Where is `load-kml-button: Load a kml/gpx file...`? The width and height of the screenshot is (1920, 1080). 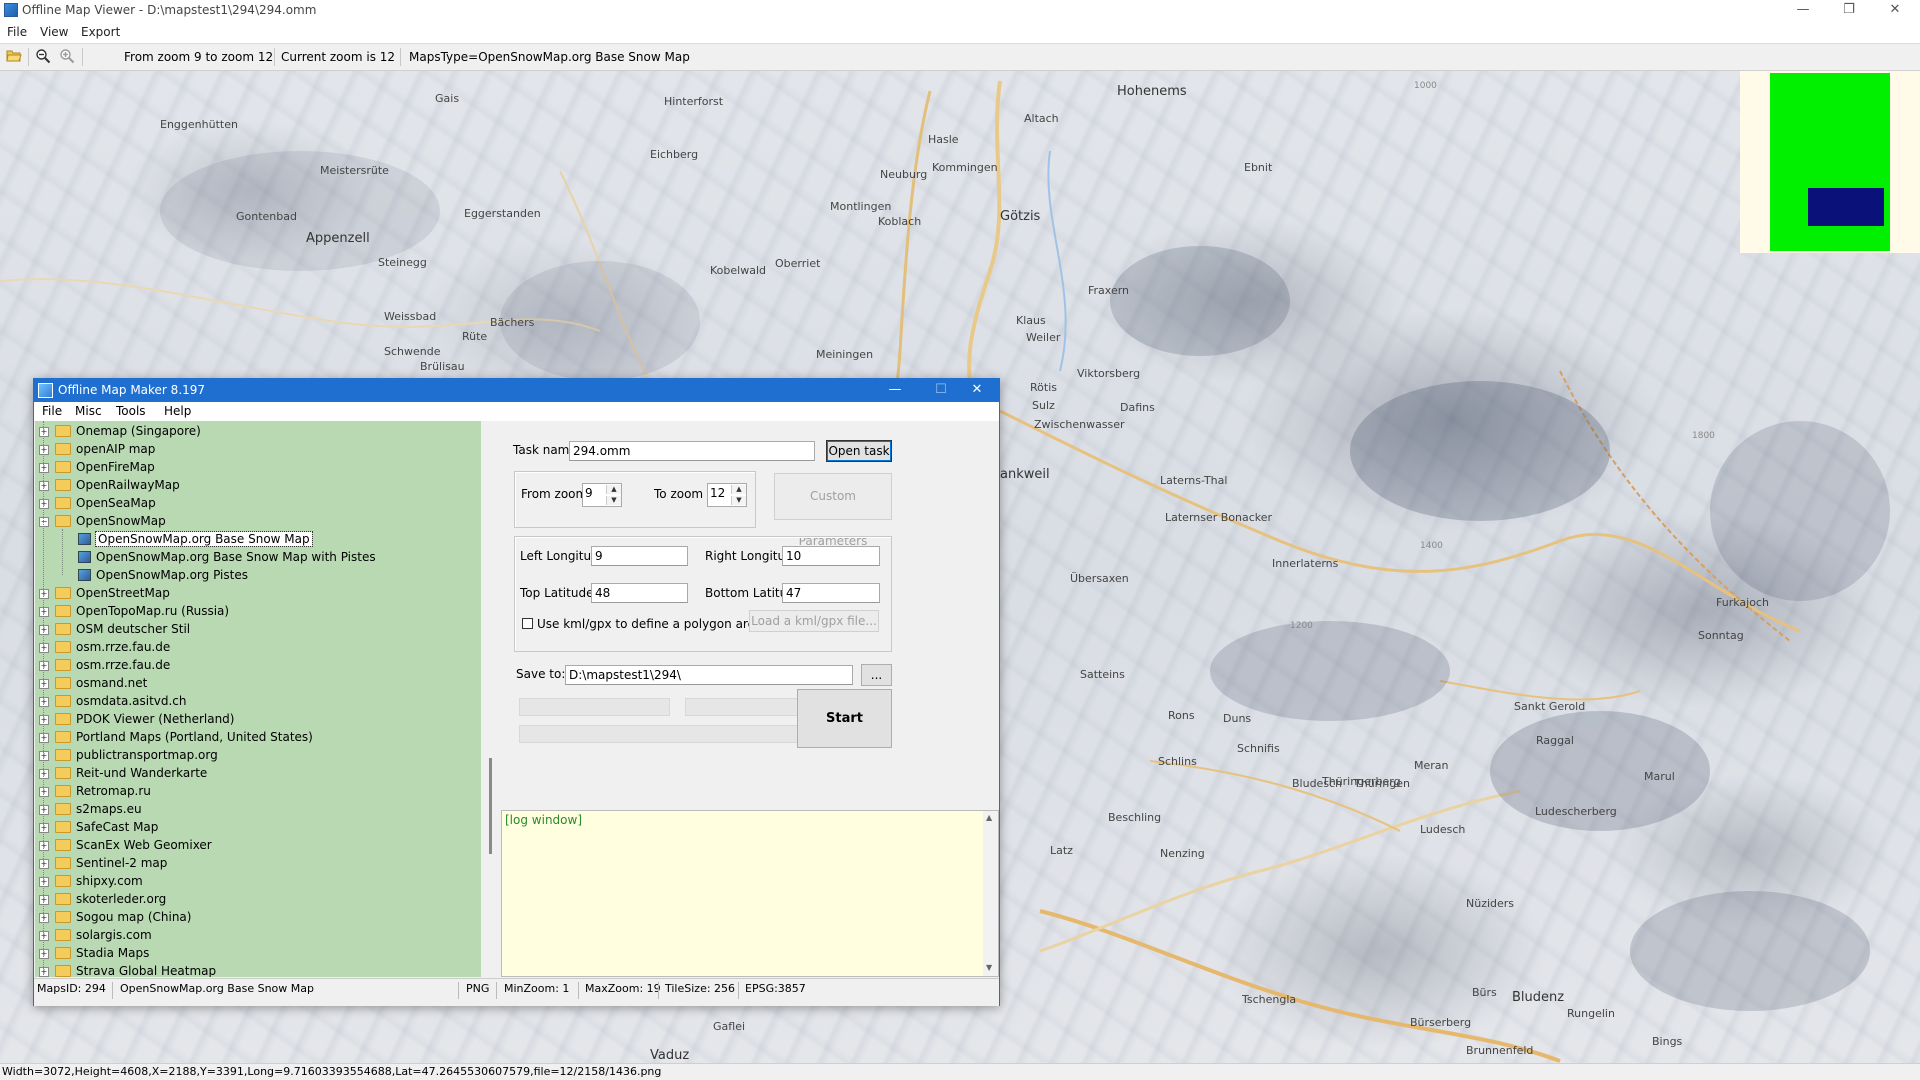 load-kml-button: Load a kml/gpx file... is located at coordinates (814, 621).